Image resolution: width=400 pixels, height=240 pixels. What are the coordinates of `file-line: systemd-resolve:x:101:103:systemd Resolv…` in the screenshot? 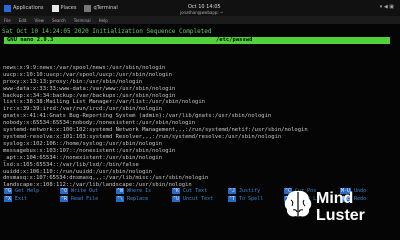 It's located at (142, 136).